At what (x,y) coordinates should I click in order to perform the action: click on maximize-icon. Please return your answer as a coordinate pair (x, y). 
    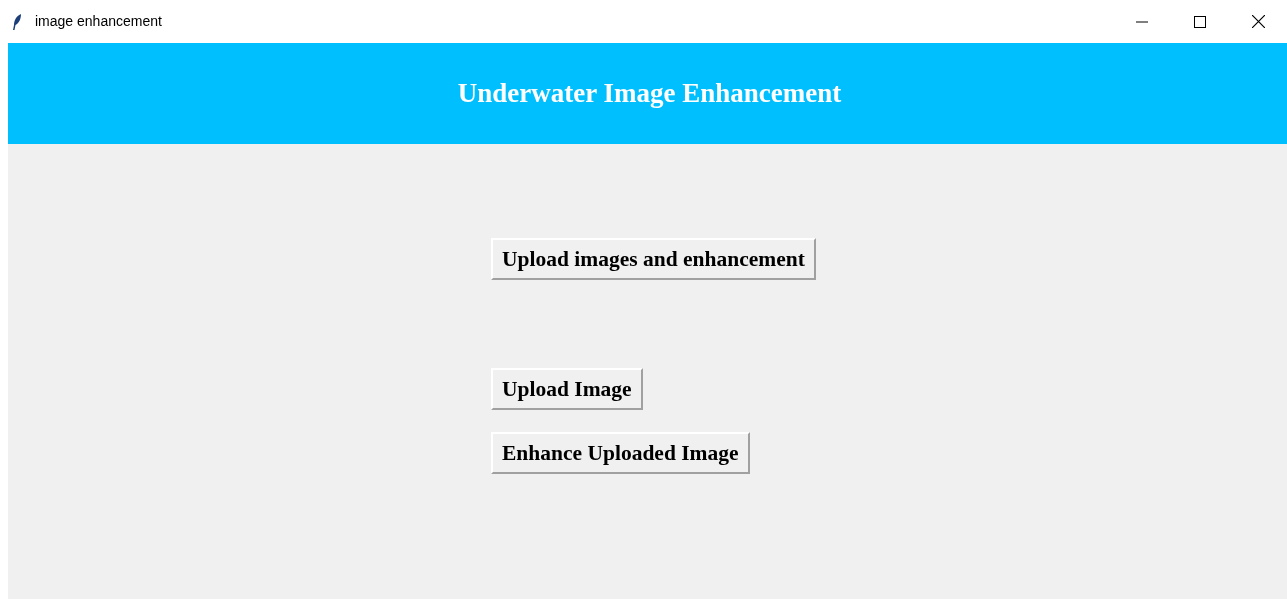
    Looking at the image, I should click on (1200, 21).